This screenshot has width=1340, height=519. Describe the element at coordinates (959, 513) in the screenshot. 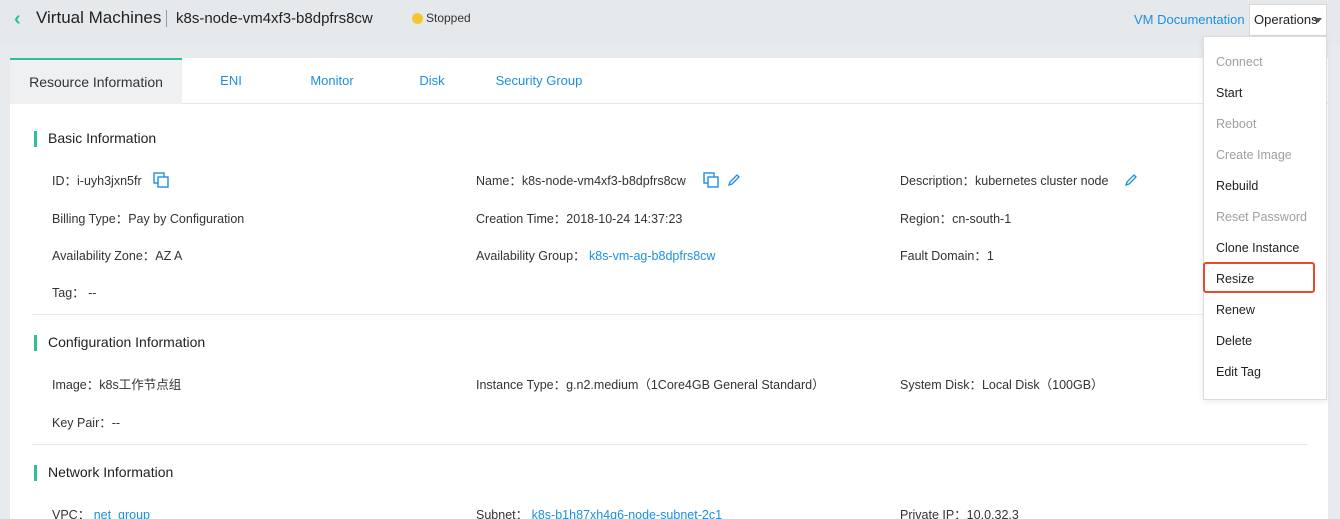

I see `field-private-ip: Private IP：10.0.32.3` at that location.